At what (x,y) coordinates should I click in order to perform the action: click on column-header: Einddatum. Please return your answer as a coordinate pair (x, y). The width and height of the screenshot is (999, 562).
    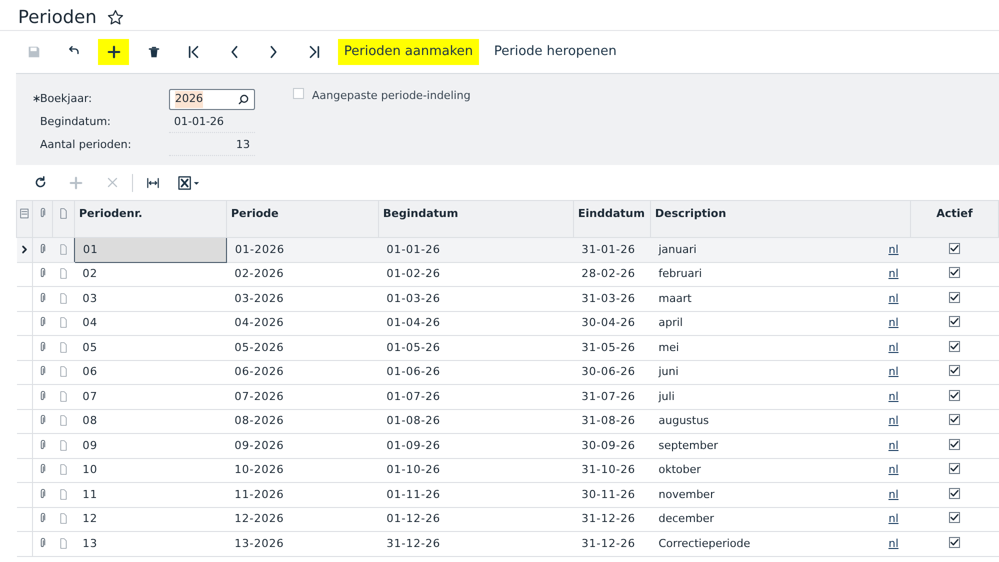
    Looking at the image, I should click on (612, 219).